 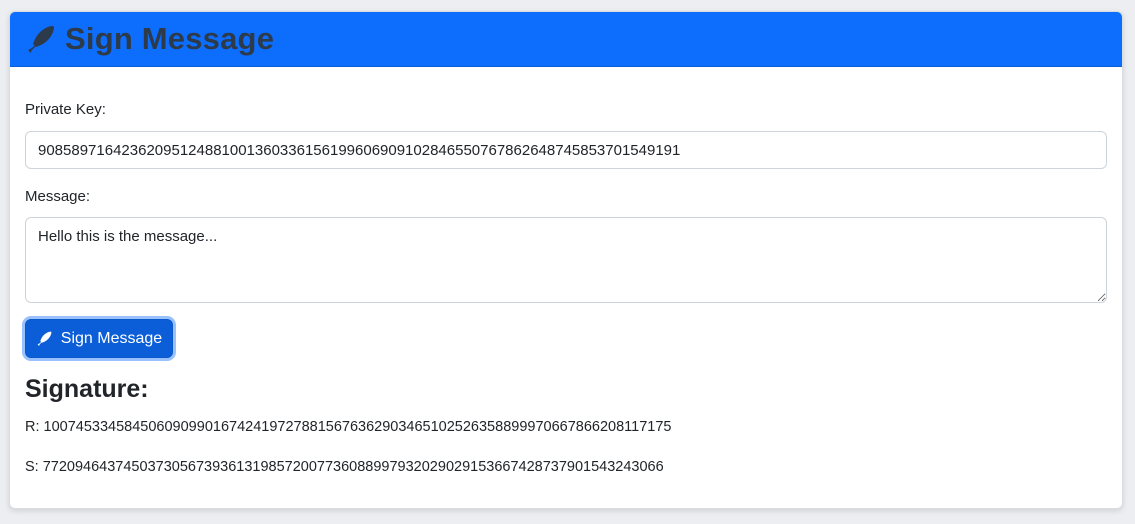 I want to click on page-title: Sign Message, so click(x=170, y=38).